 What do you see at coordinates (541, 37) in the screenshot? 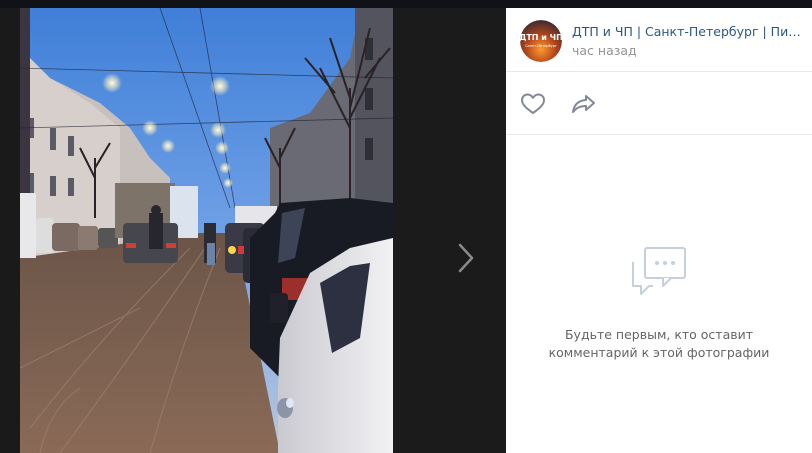
I see `avatar-text-line1: ДТП и ЧП` at bounding box center [541, 37].